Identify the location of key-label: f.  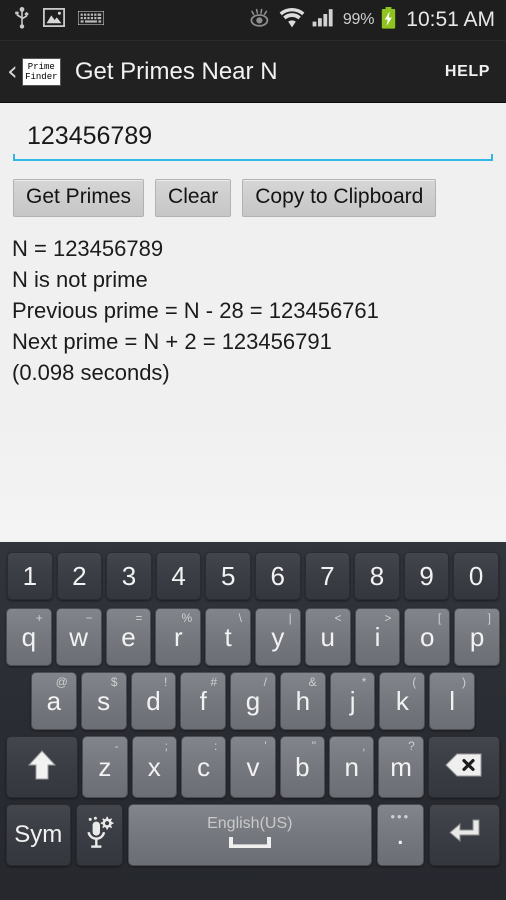
(203, 701).